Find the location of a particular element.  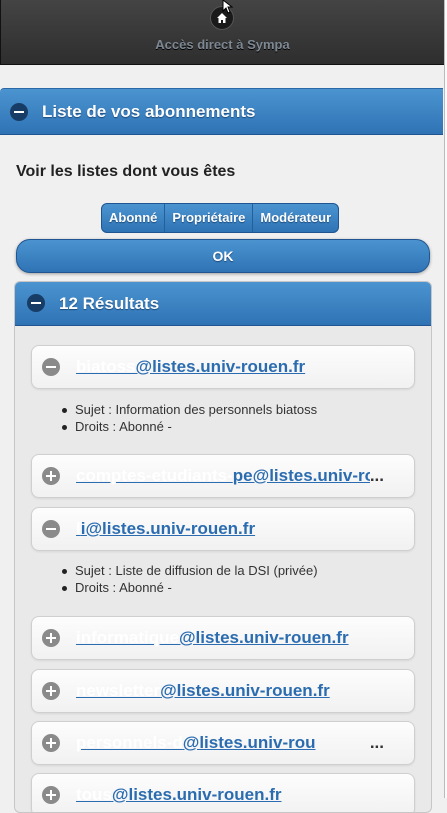

section-title: Liste de vos abonnements is located at coordinates (149, 111).